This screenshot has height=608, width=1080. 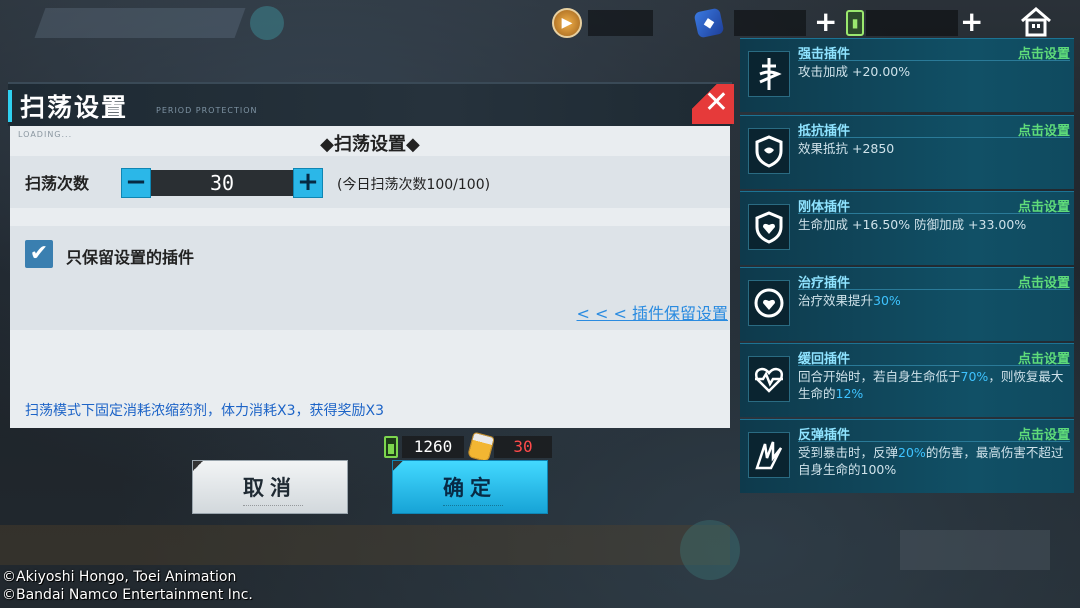 I want to click on sweep-count-row: 扫荡次数 − 30 + (今日扫荡次数100/100), so click(x=370, y=182).